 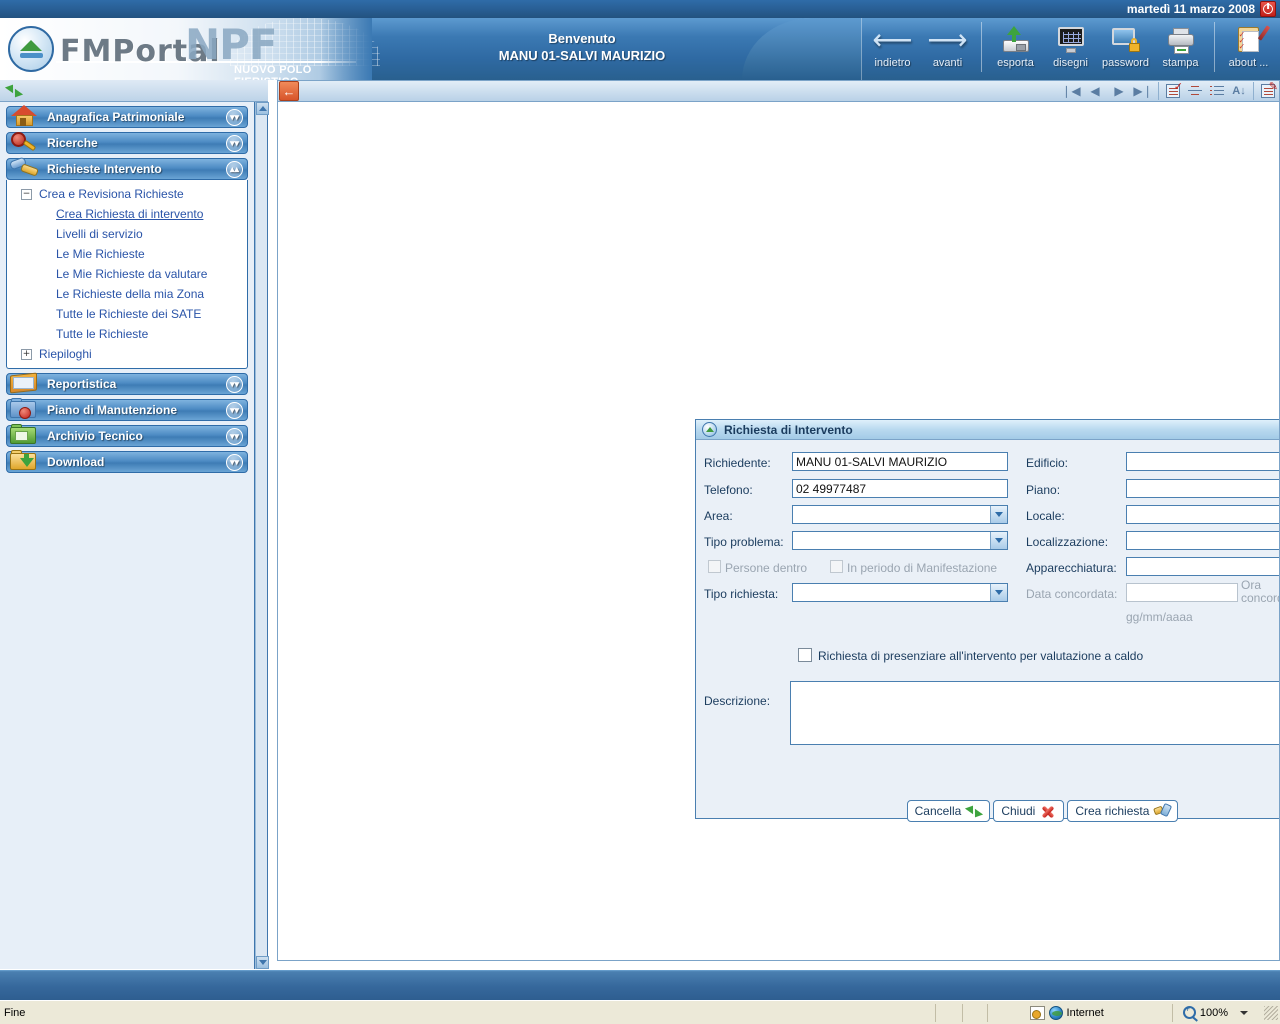 I want to click on sidebar-link-livelli-servizio: Livelli di servizio, so click(x=99, y=234).